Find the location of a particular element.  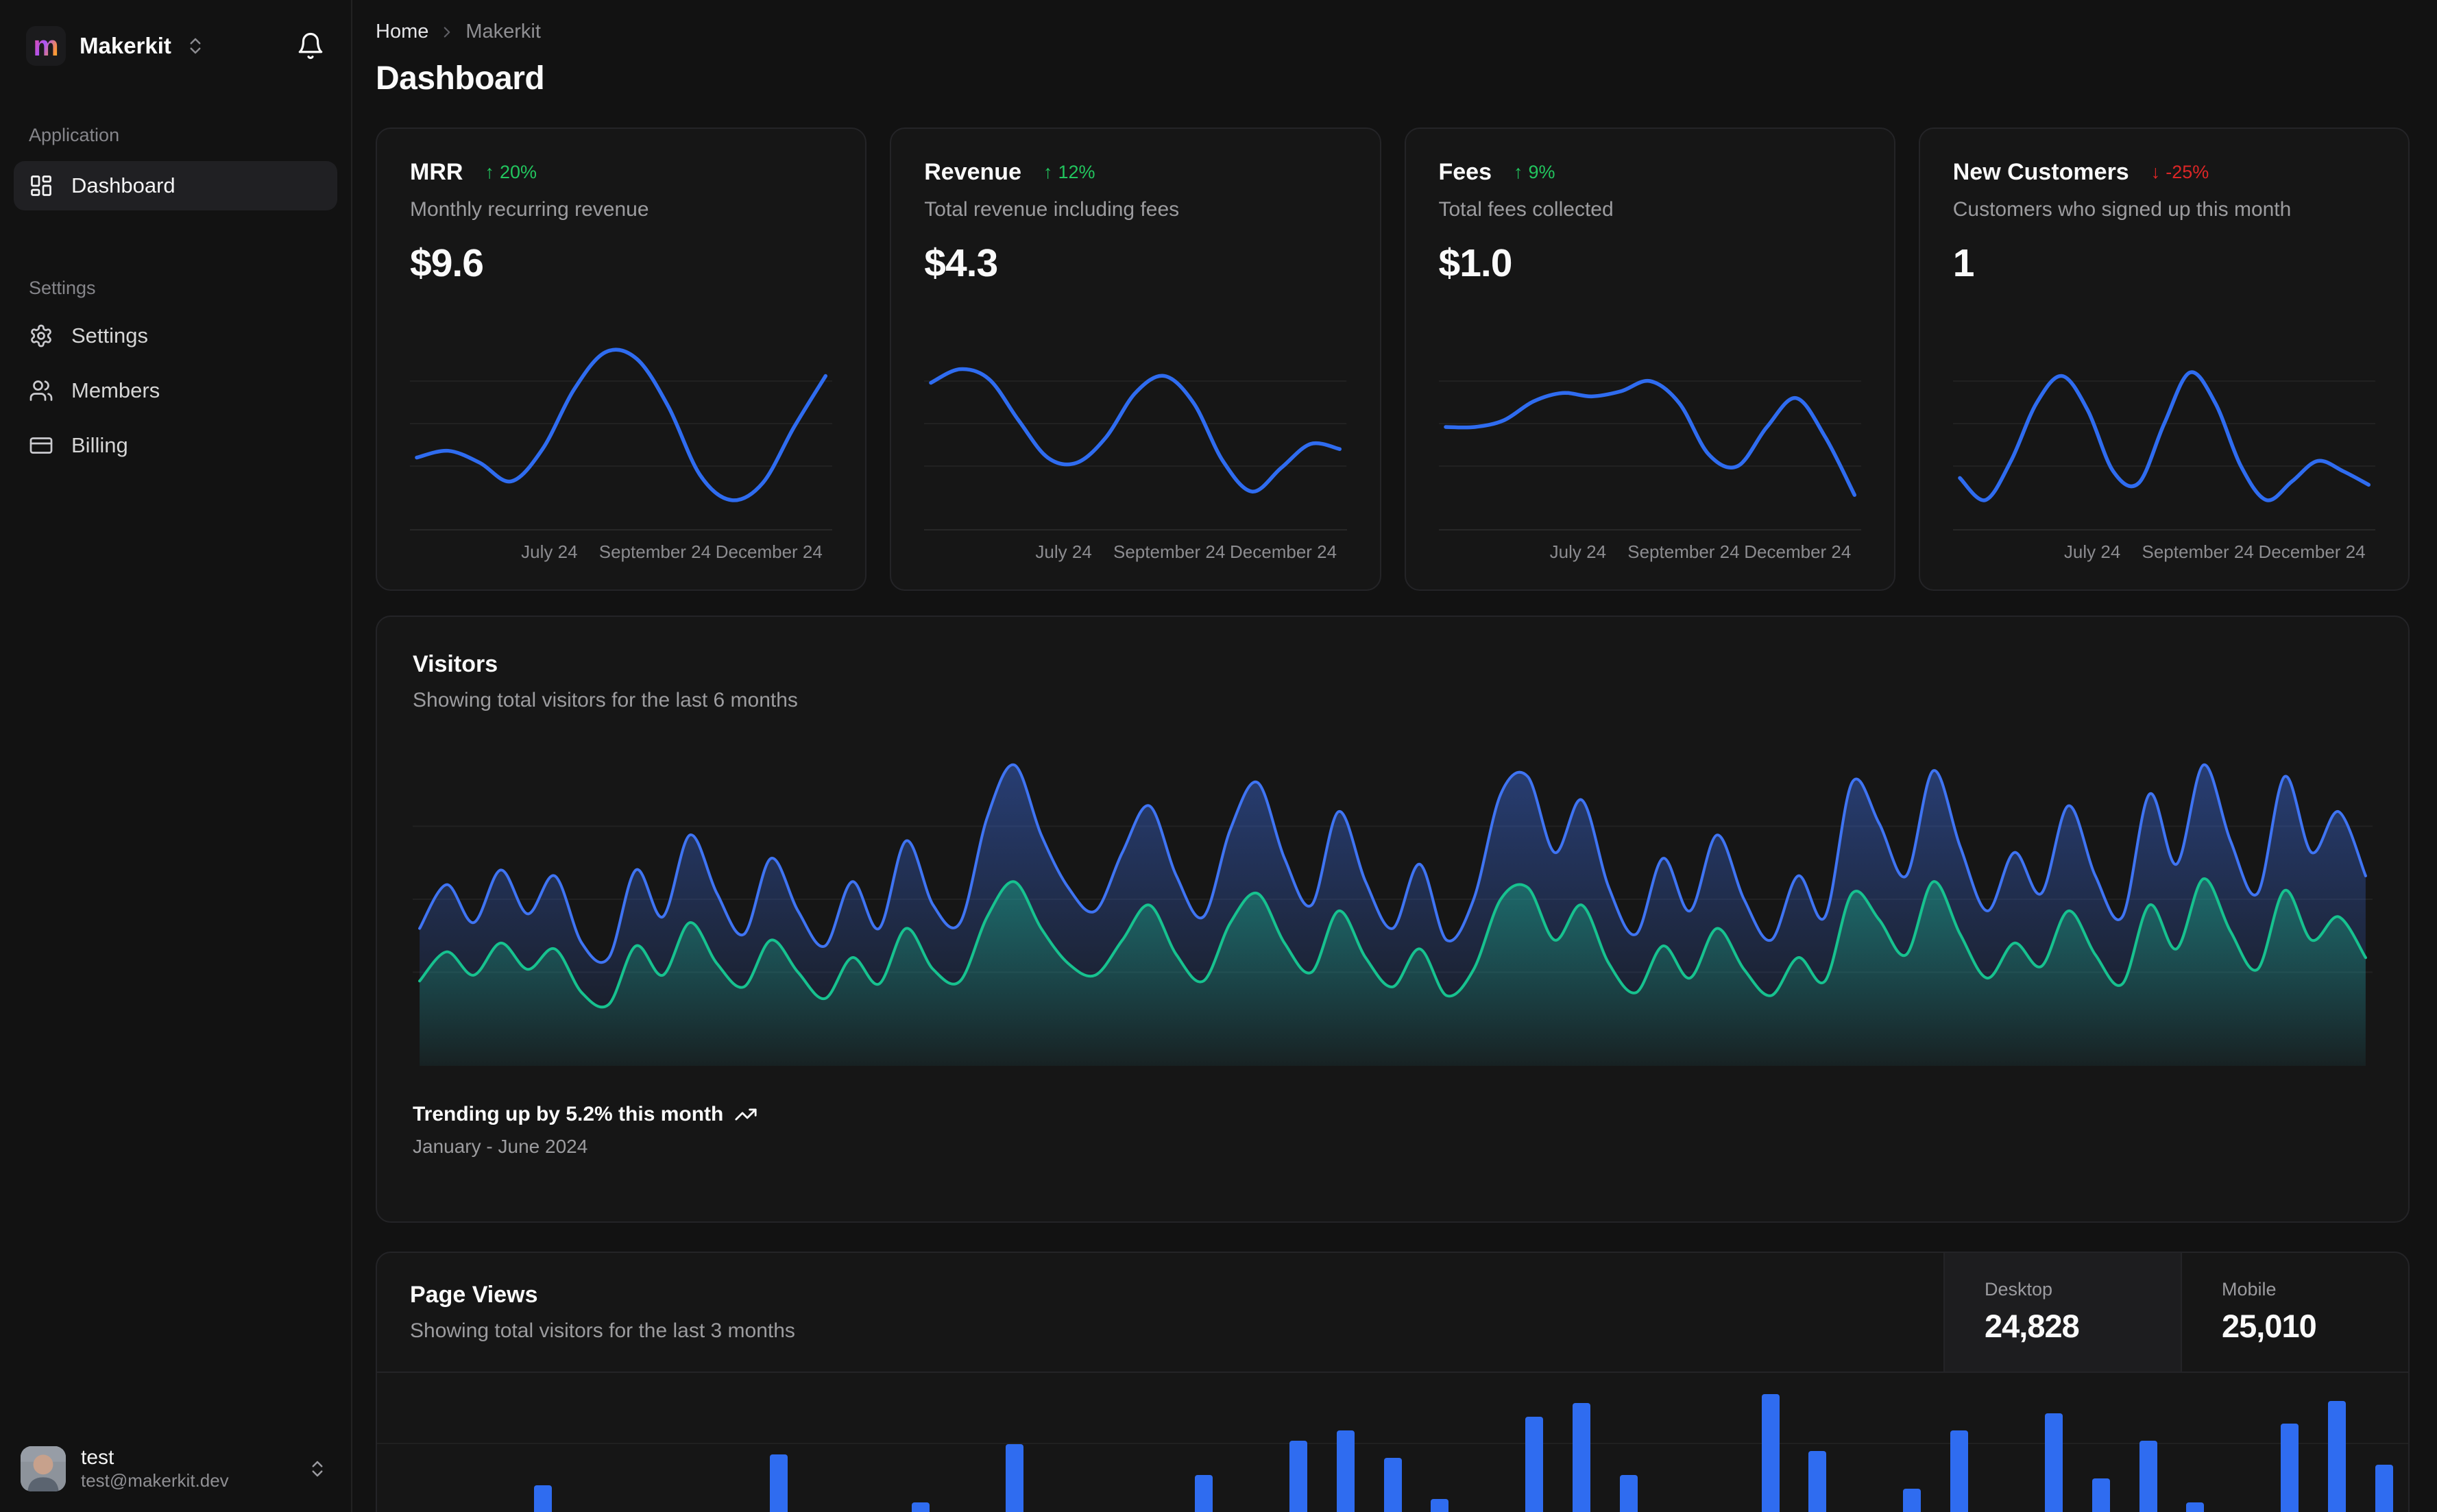

makerkit-logo: m is located at coordinates (46, 46).